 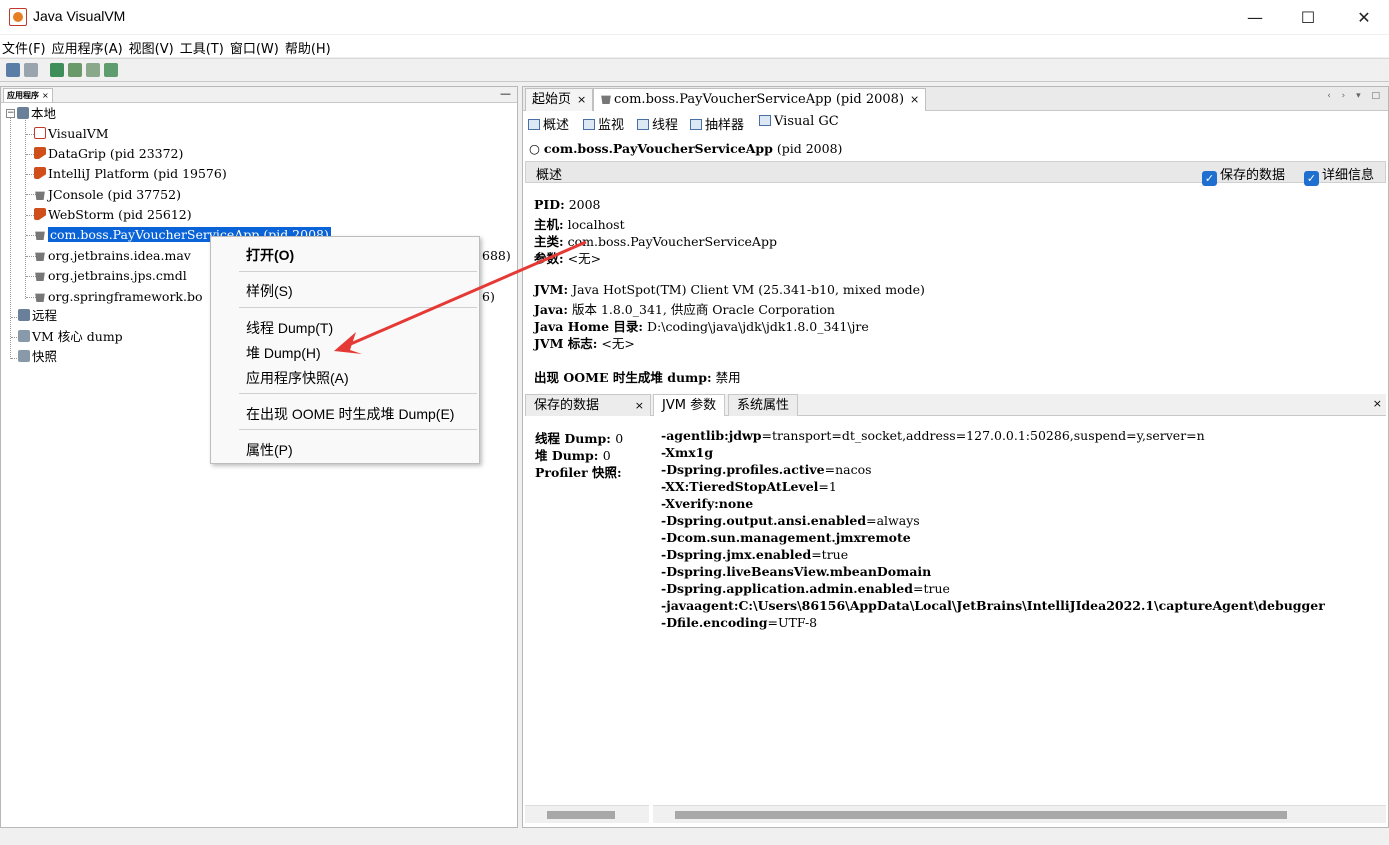 I want to click on details-checkbox: ✓ 详细信息, so click(x=1339, y=175).